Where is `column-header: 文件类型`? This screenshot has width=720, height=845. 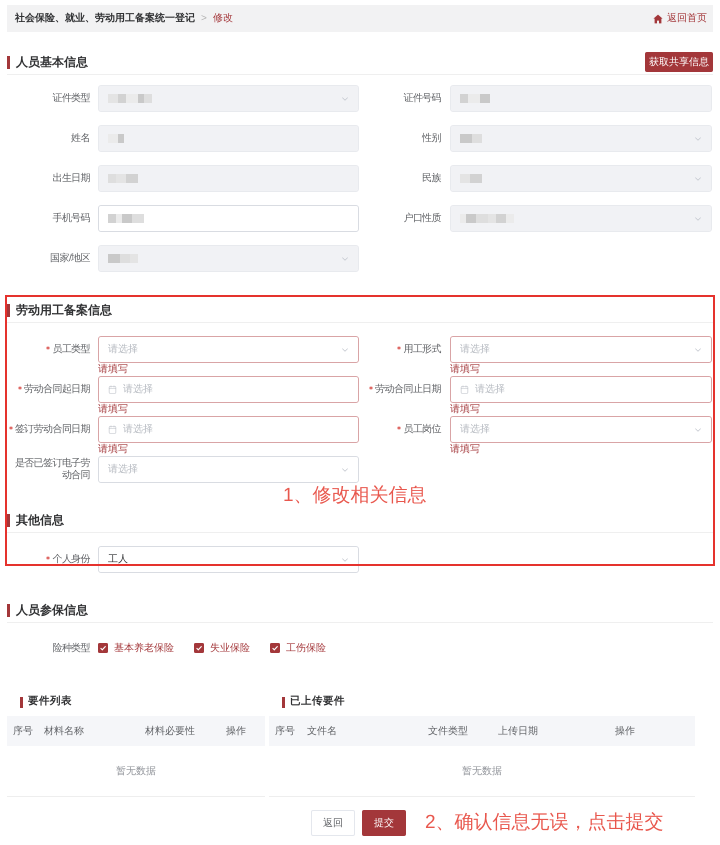 column-header: 文件类型 is located at coordinates (448, 731).